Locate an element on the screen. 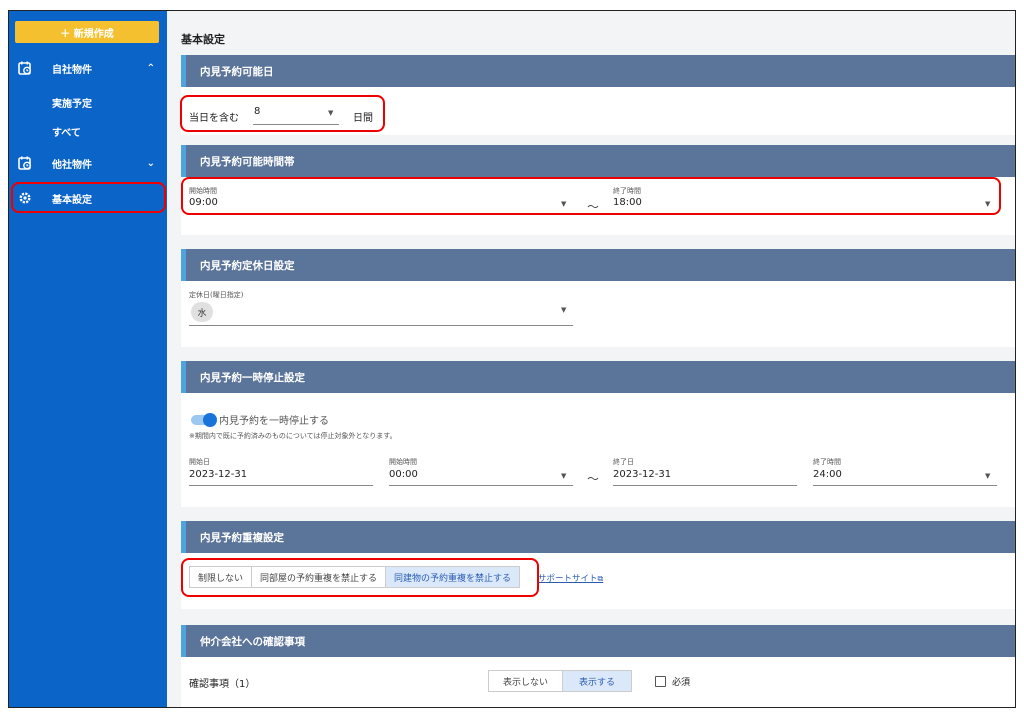 Image resolution: width=1024 pixels, height=716 pixels. new-create-button: ＋ 新規作成 is located at coordinates (87, 32).